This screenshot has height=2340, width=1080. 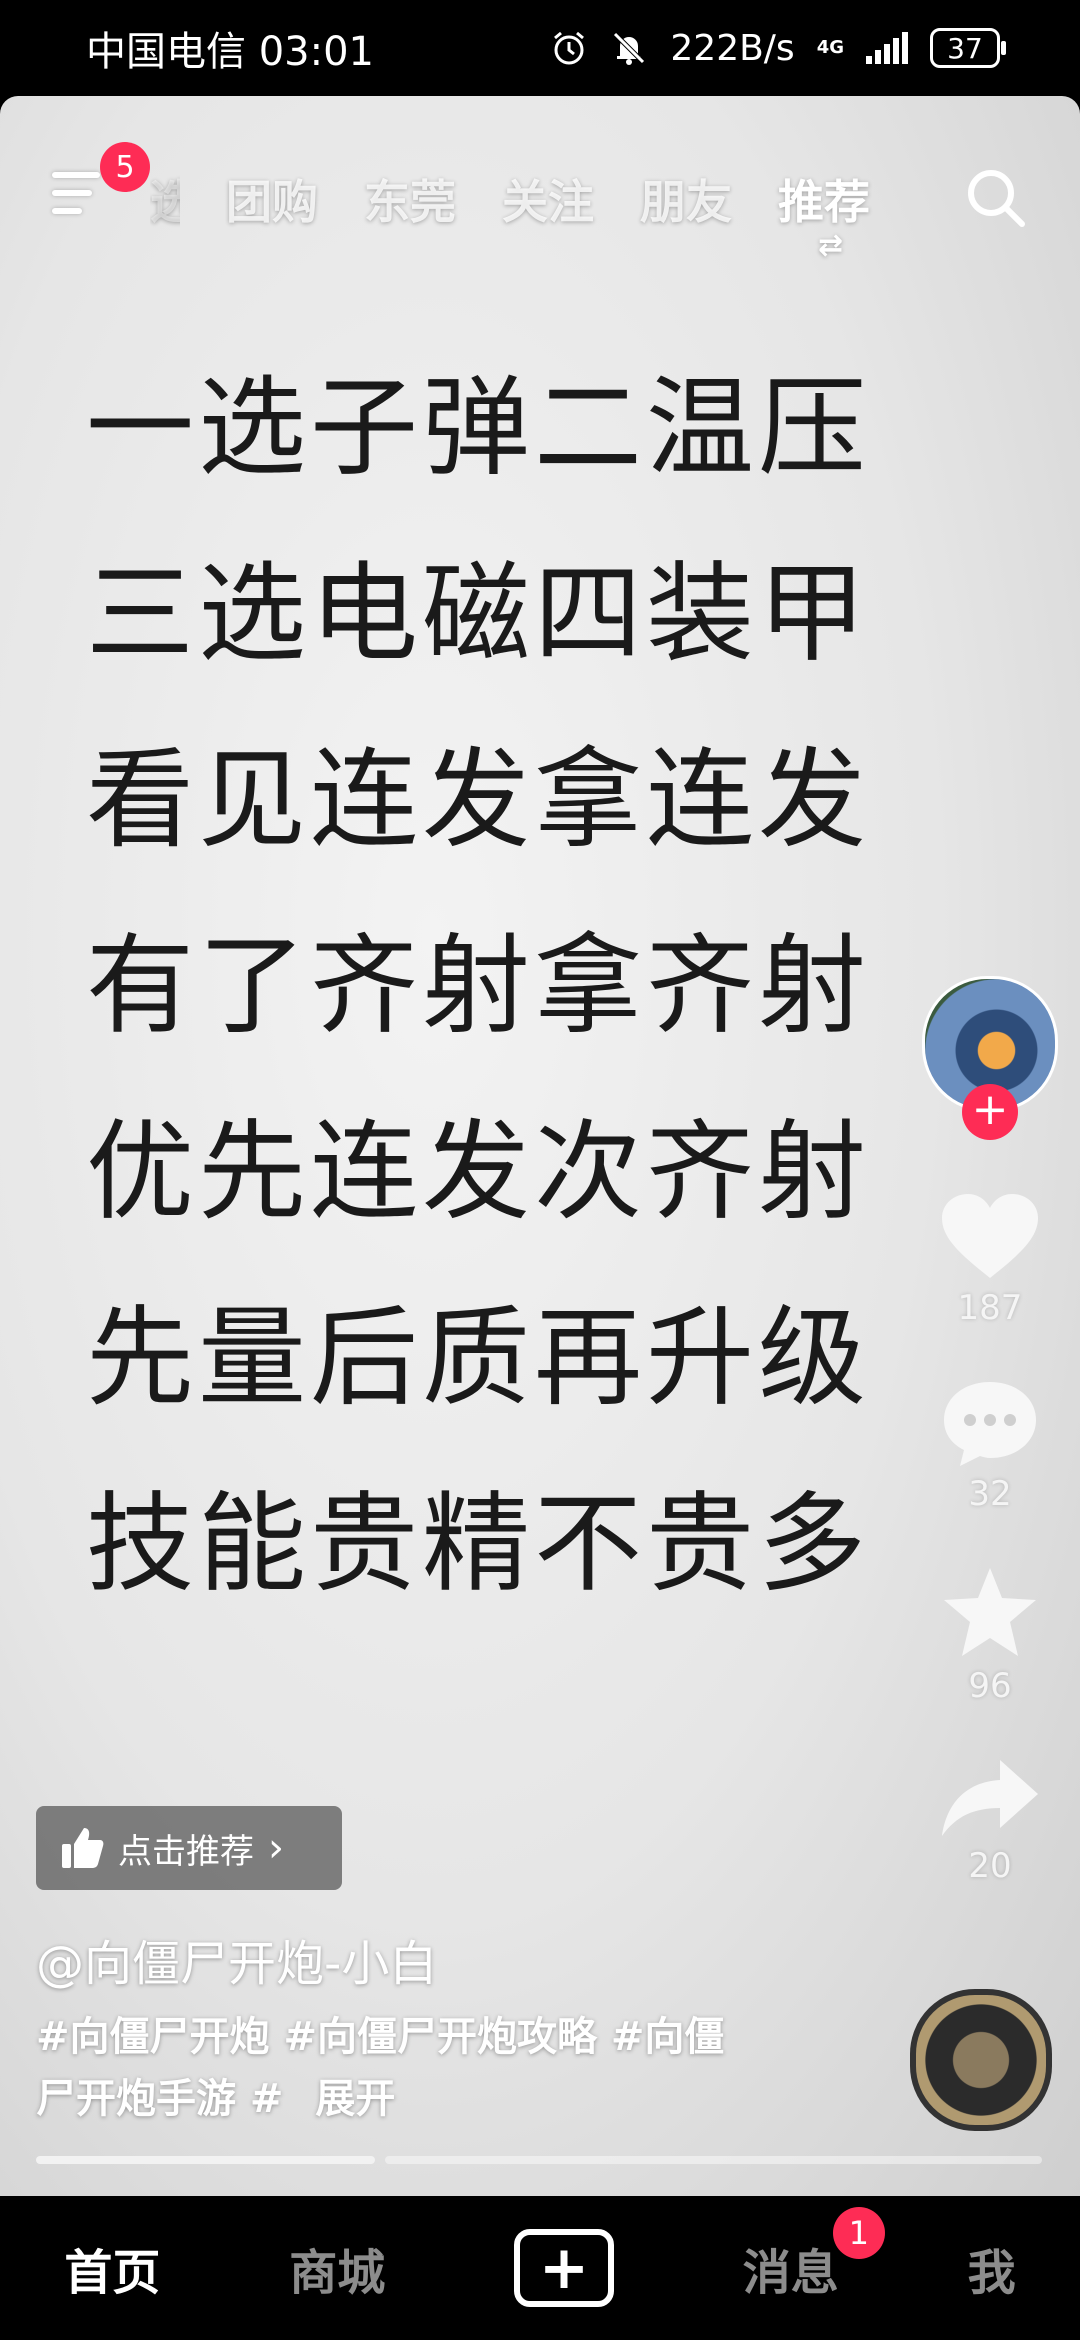 I want to click on carrier-time: 中国电信 03:01, so click(x=318, y=48).